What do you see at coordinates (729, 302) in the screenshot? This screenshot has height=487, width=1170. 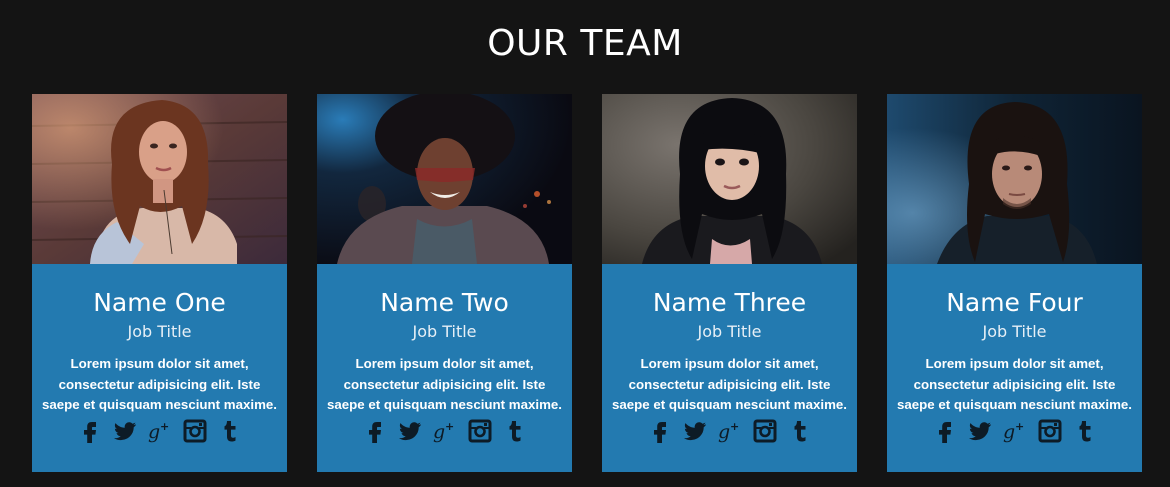 I see `member-name: Name Three` at bounding box center [729, 302].